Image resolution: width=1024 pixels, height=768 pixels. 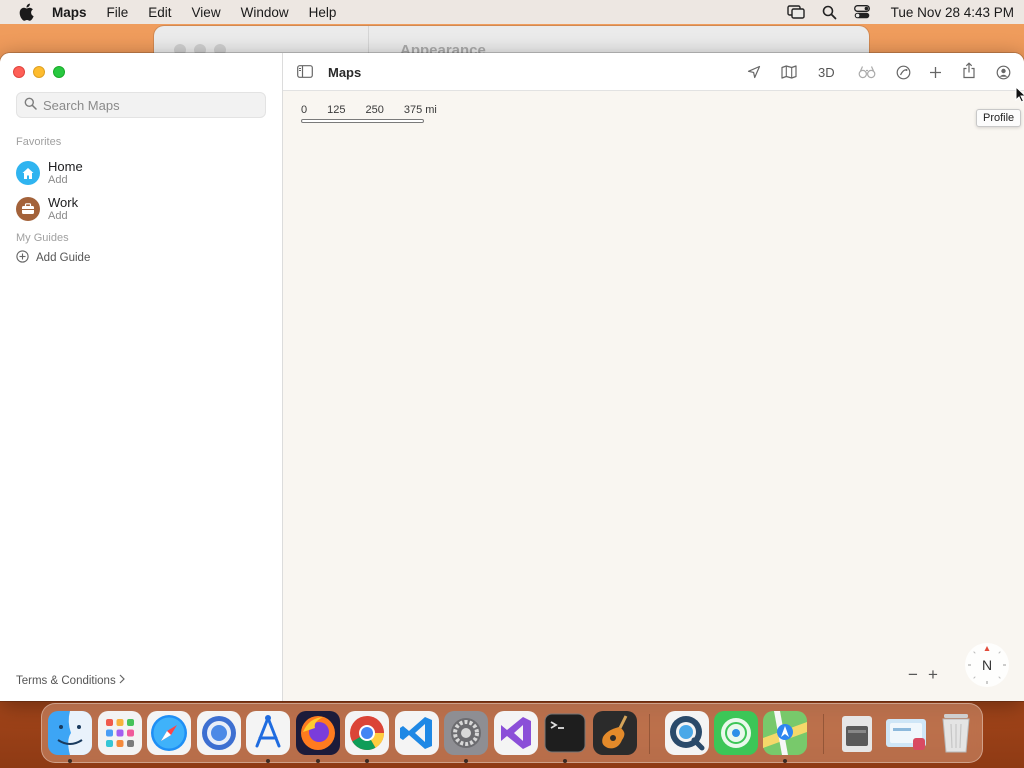 What do you see at coordinates (829, 12) in the screenshot?
I see `spotlight-search-icon` at bounding box center [829, 12].